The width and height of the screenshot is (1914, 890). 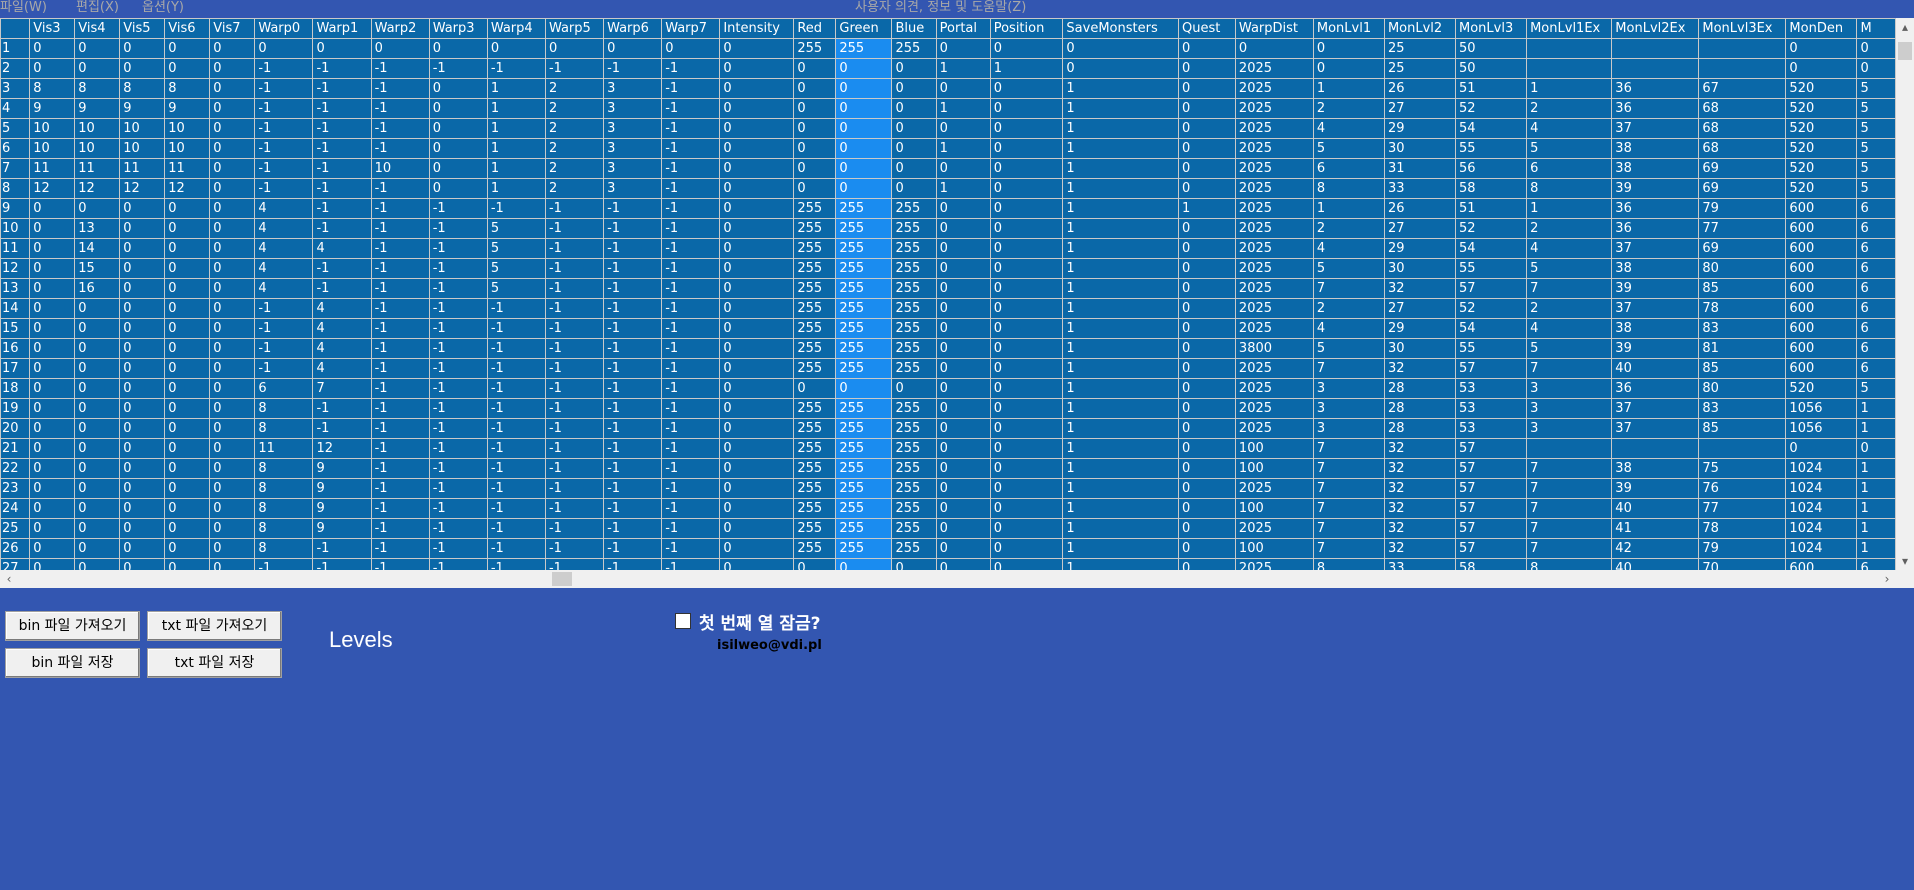 I want to click on row-header: 11, so click(x=15, y=248).